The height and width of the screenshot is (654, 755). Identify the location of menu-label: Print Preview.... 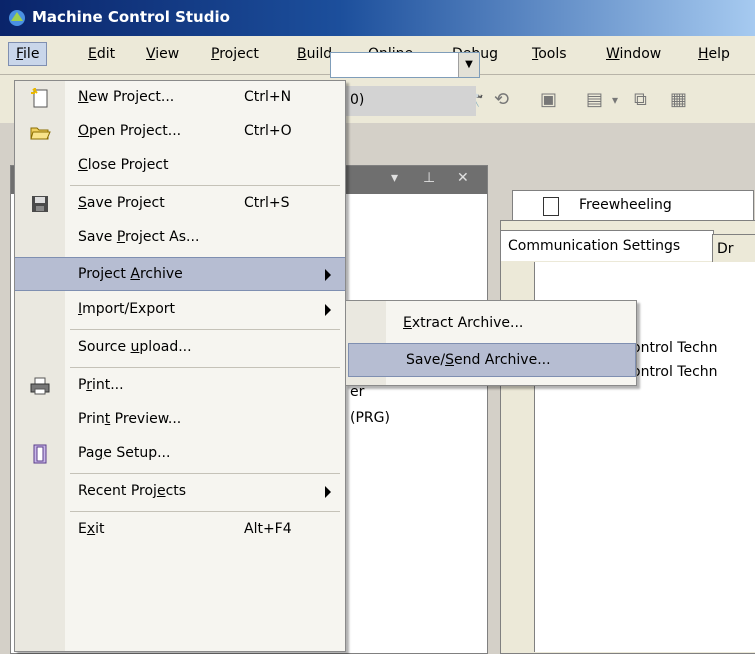
(130, 419).